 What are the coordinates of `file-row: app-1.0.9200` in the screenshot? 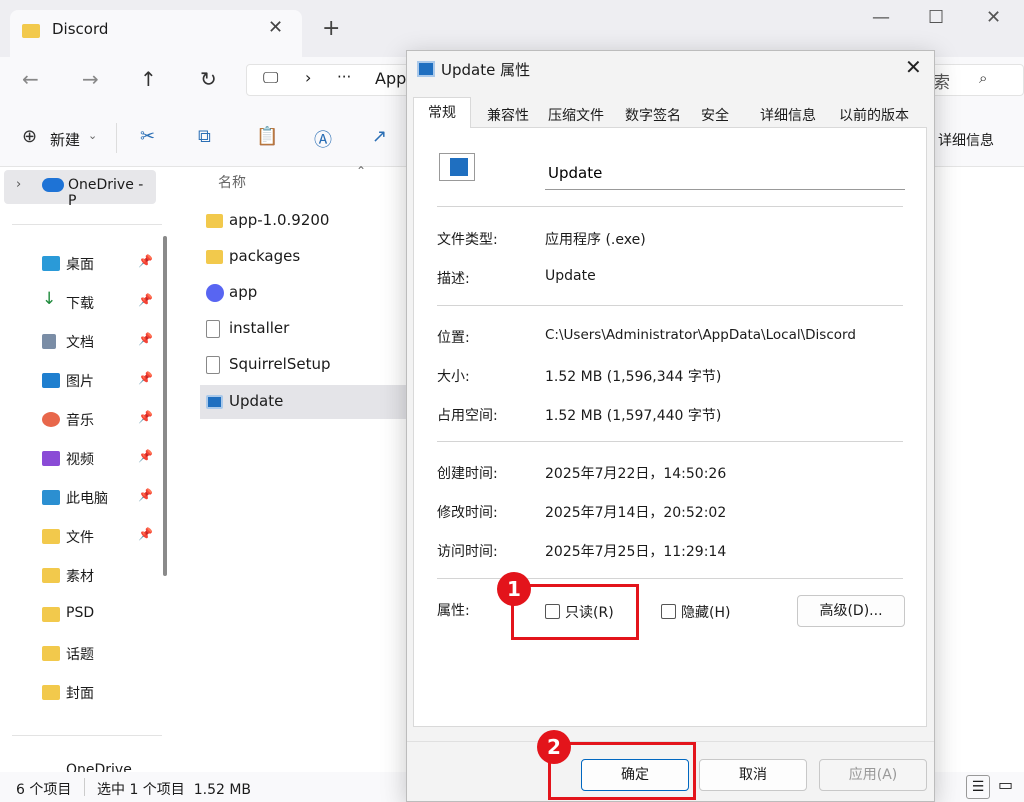 It's located at (305, 221).